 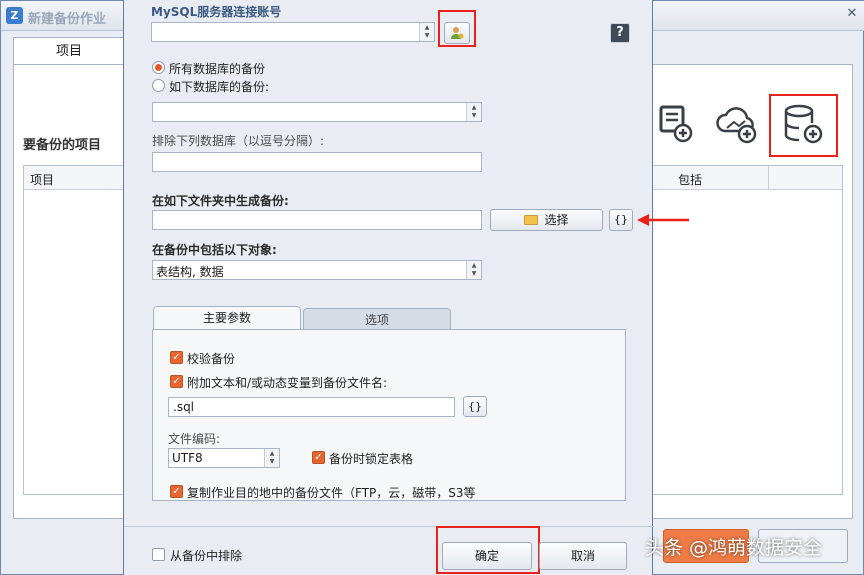 I want to click on verify-backup-label: 校验备份, so click(x=211, y=359).